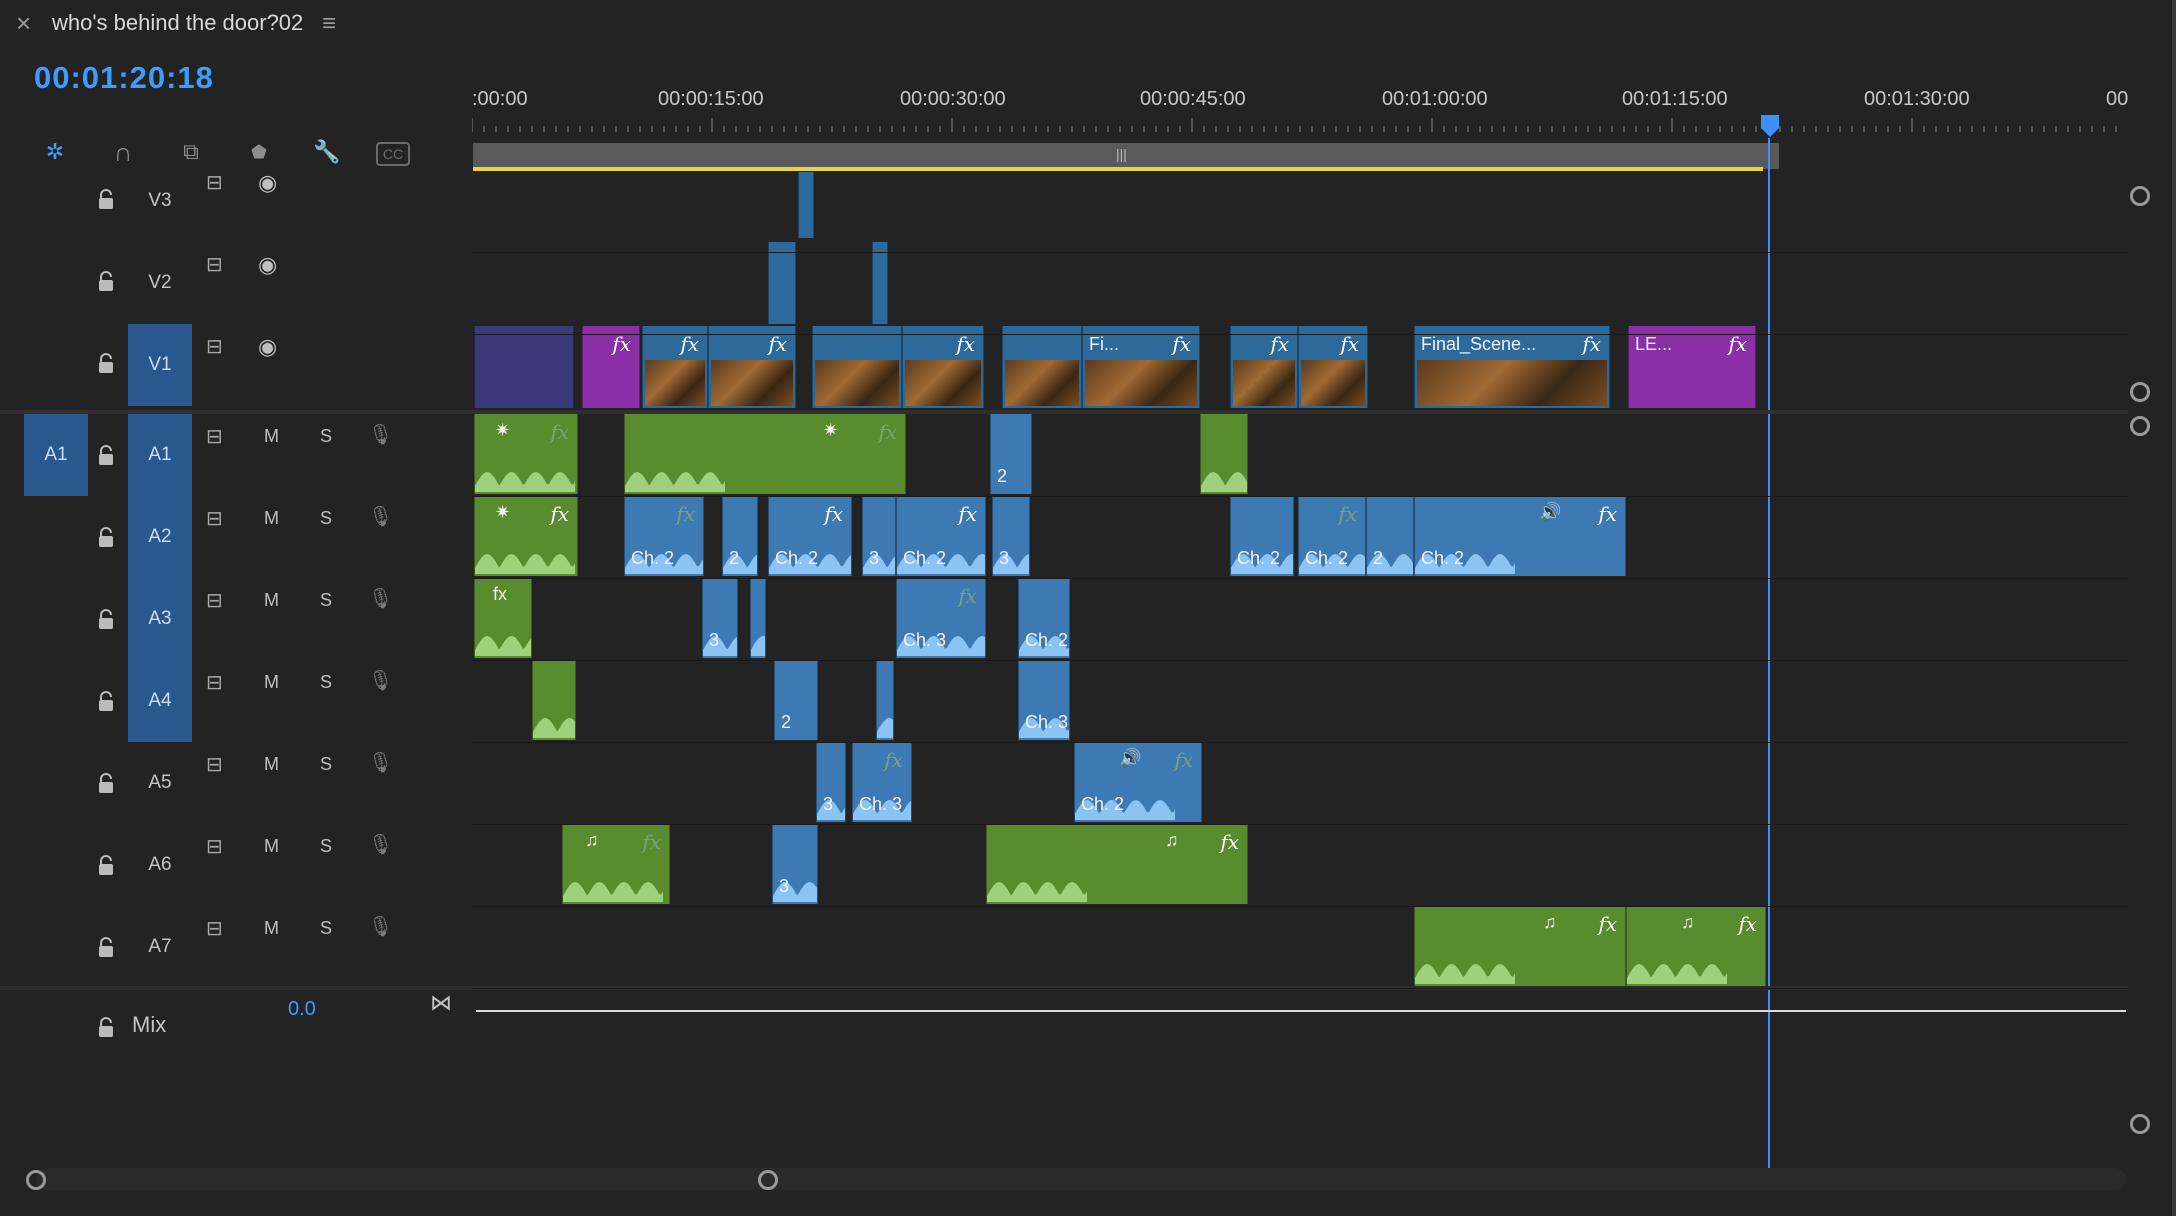 Image resolution: width=2176 pixels, height=1216 pixels. I want to click on captions-icon: CC, so click(393, 154).